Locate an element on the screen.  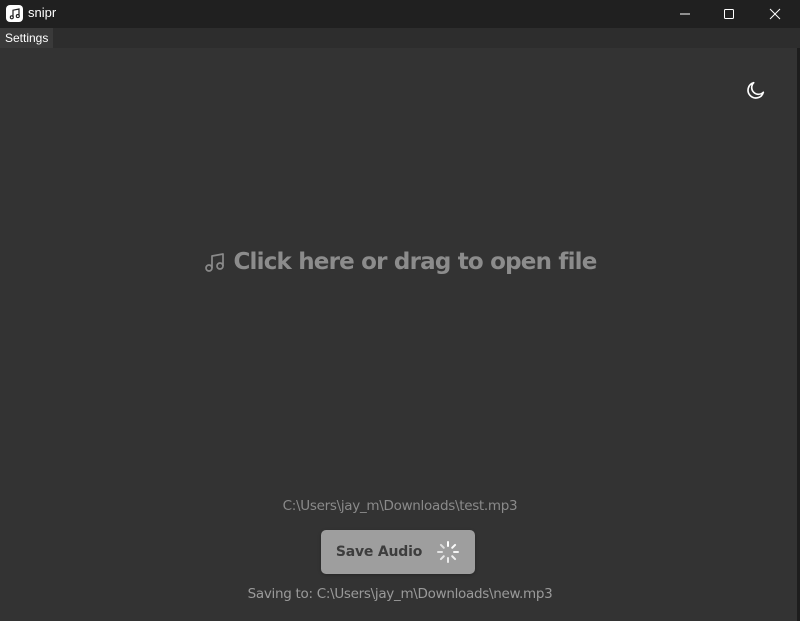
theme-toggle-button is located at coordinates (756, 90).